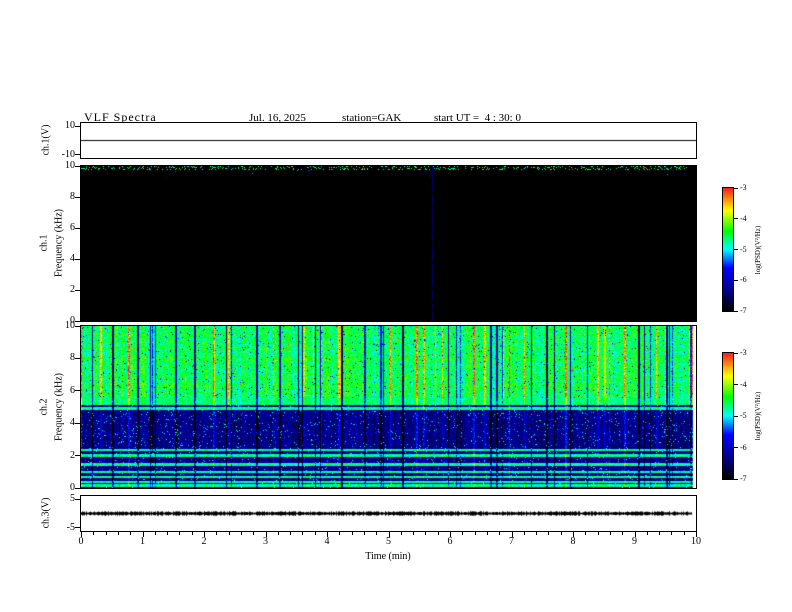 The height and width of the screenshot is (612, 792). Describe the element at coordinates (696, 541) in the screenshot. I see `x-tick-label: 10` at that location.